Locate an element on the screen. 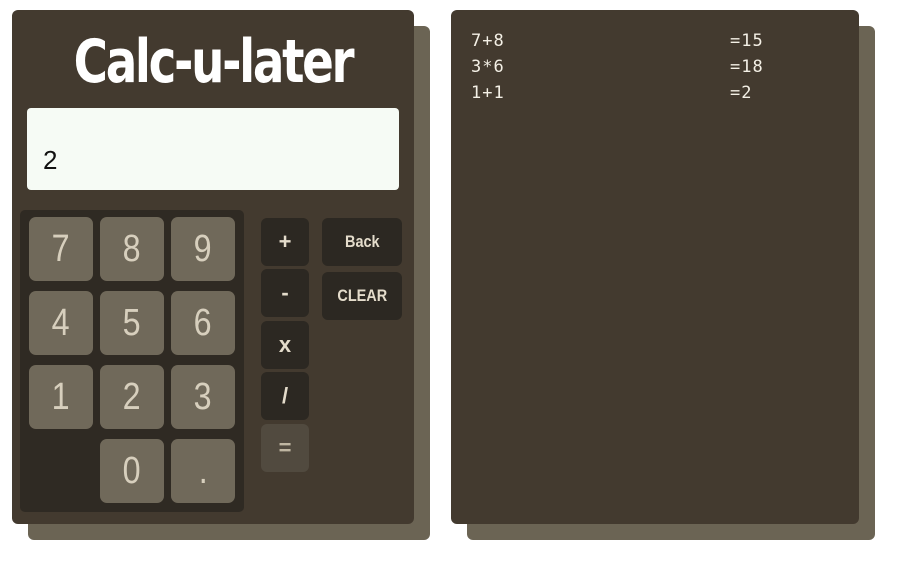 This screenshot has height=565, width=900. add-button: + is located at coordinates (285, 242).